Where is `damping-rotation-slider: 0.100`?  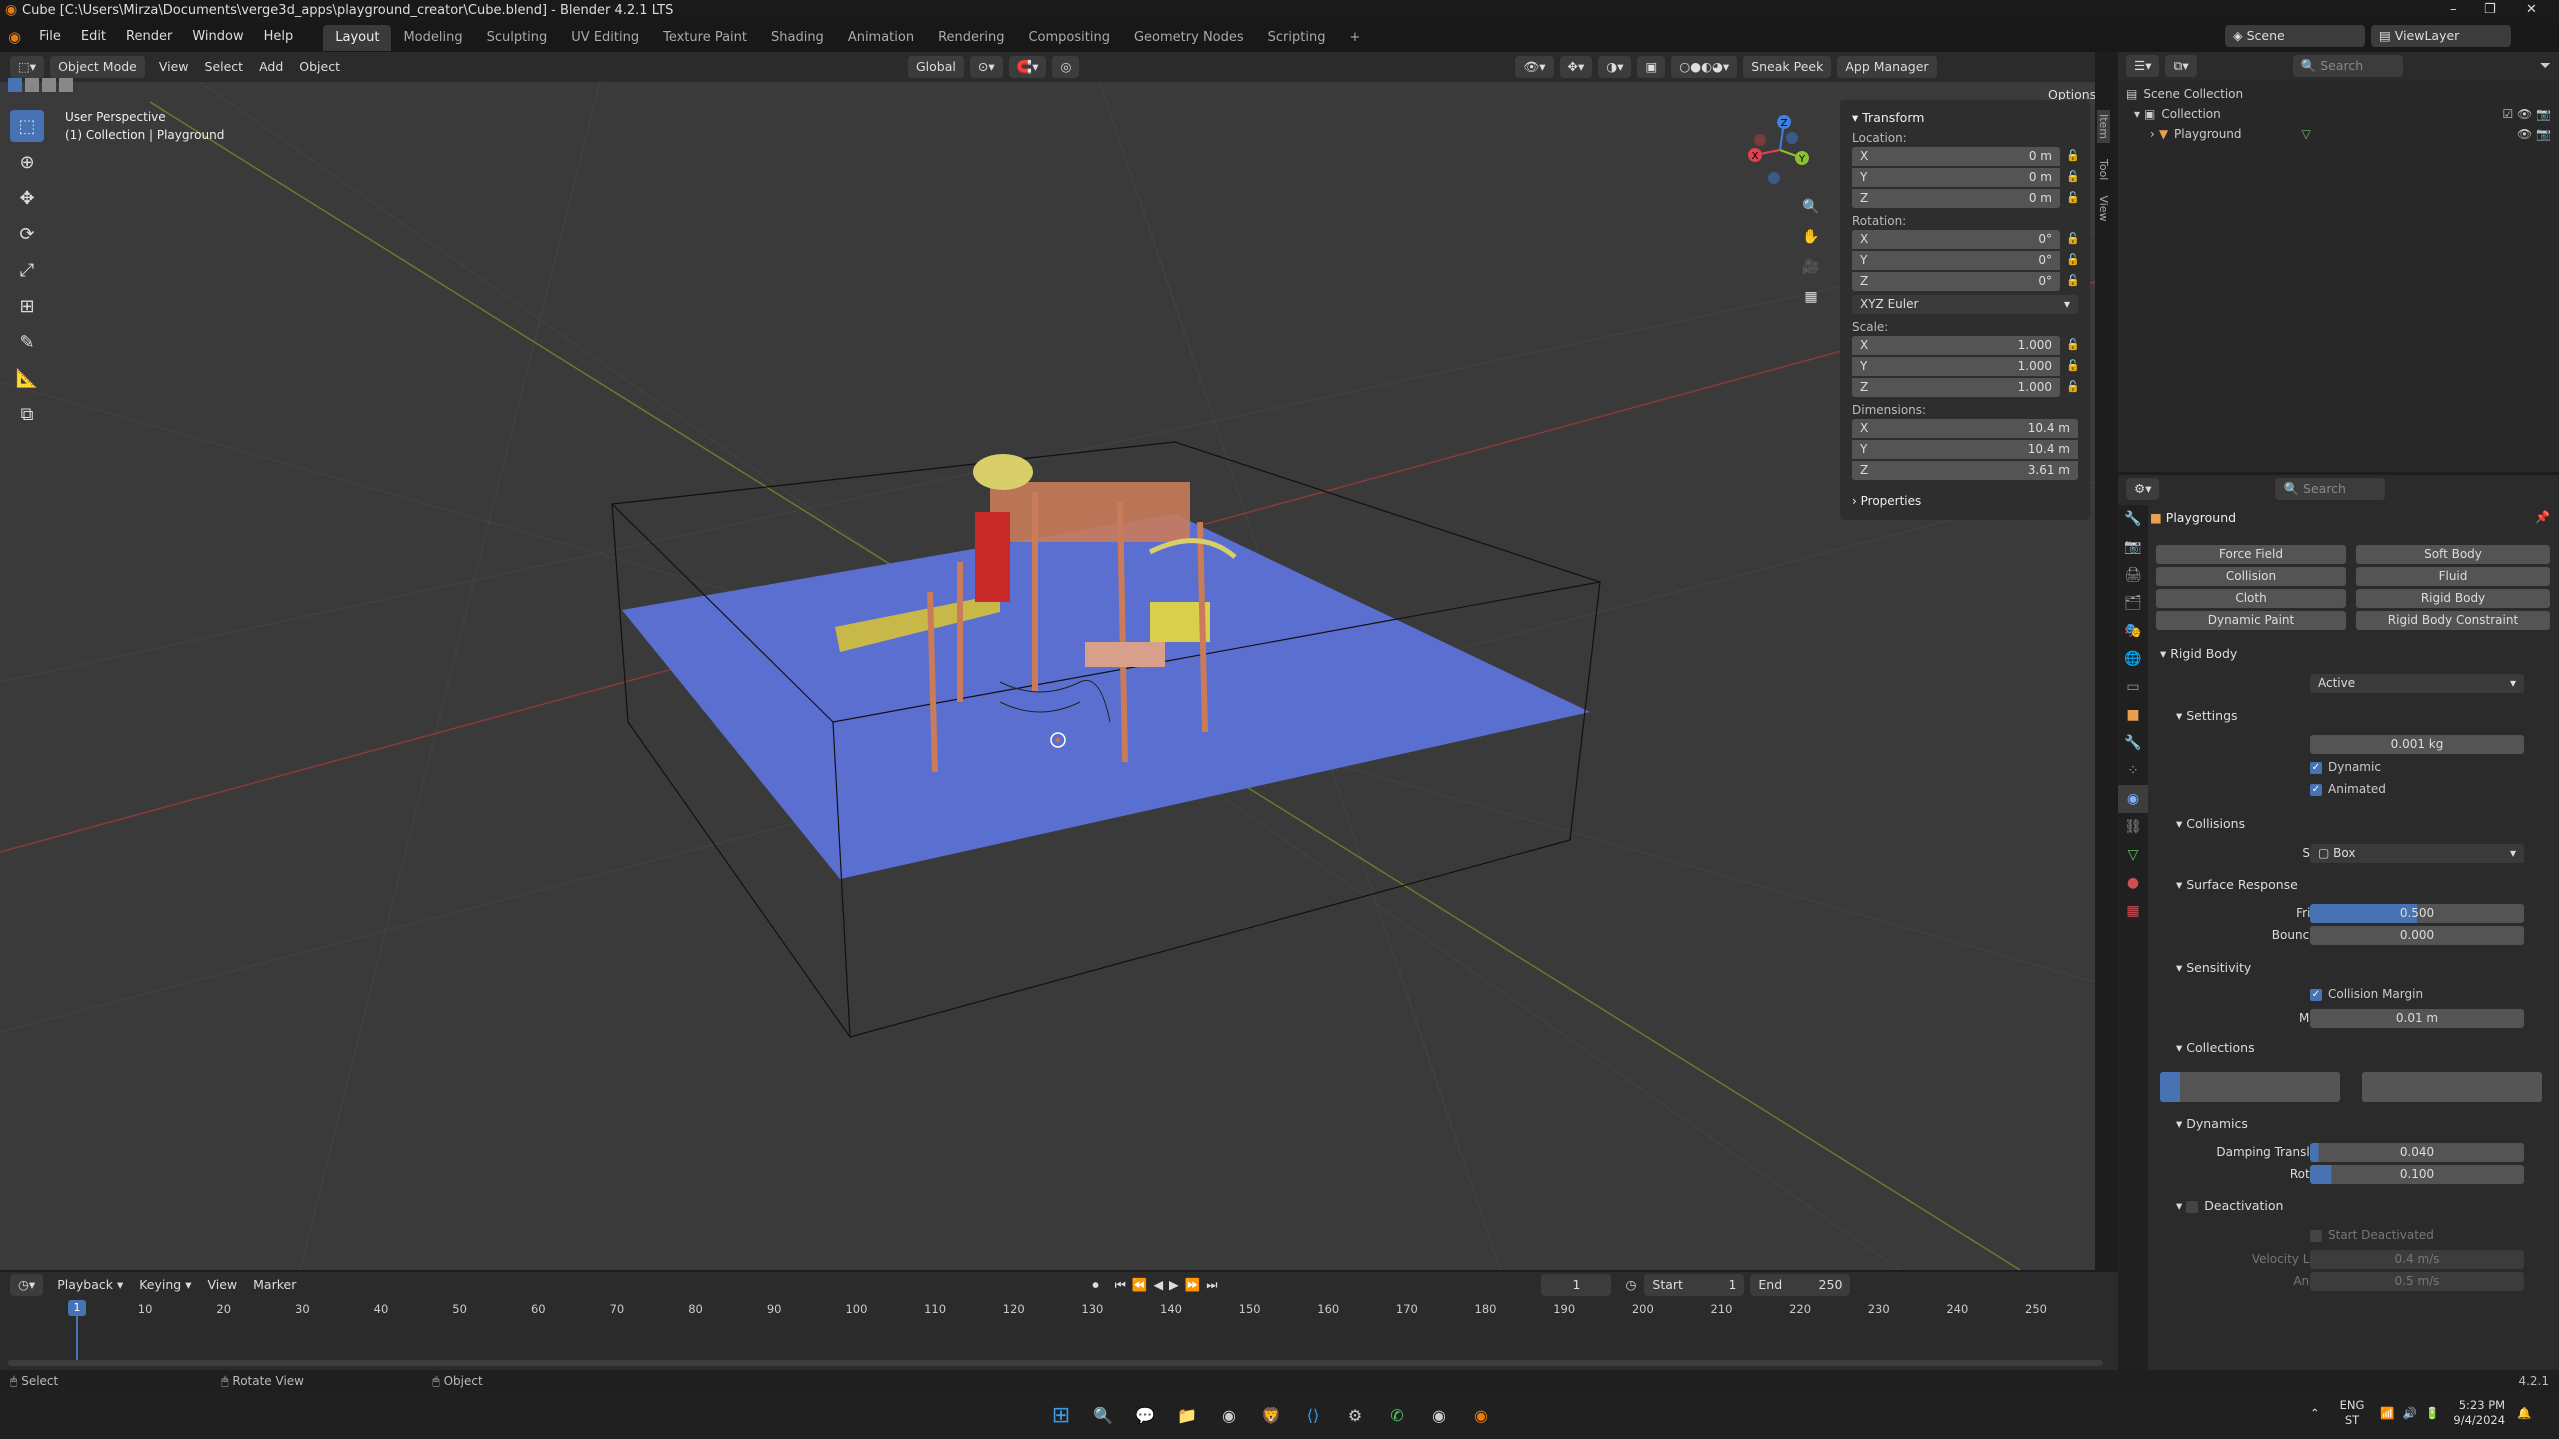
damping-rotation-slider: 0.100 is located at coordinates (2417, 1174).